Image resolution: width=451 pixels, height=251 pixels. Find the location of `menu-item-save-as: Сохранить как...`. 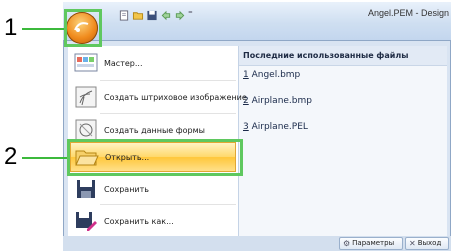

menu-item-save-as: Сохранить как... is located at coordinates (153, 221).